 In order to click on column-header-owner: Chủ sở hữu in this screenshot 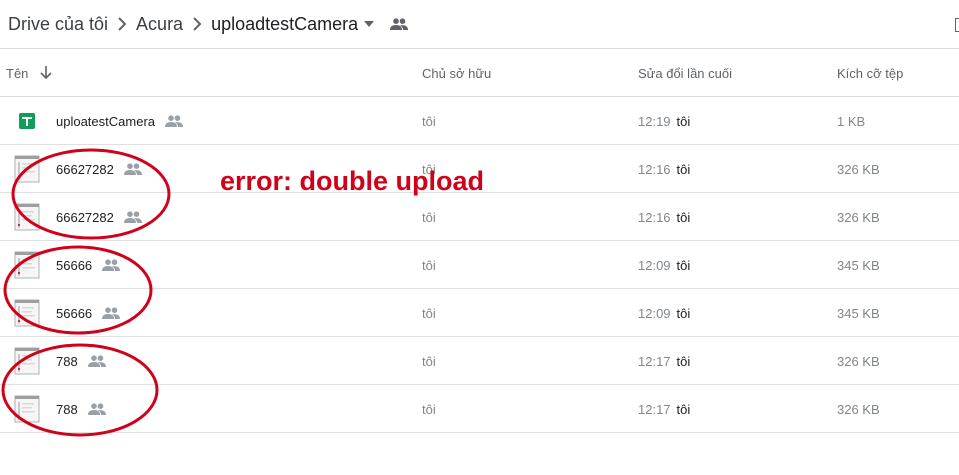, I will do `click(456, 73)`.